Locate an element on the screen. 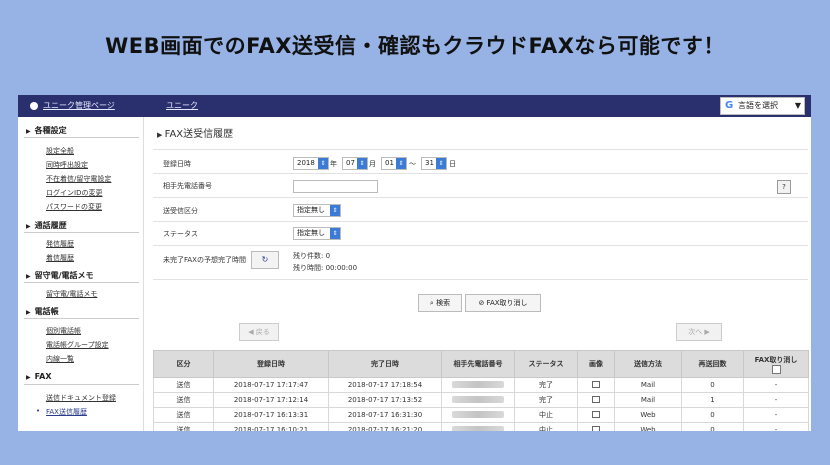  cell-registered: 2018-07-17 16:10:21 is located at coordinates (271, 426).